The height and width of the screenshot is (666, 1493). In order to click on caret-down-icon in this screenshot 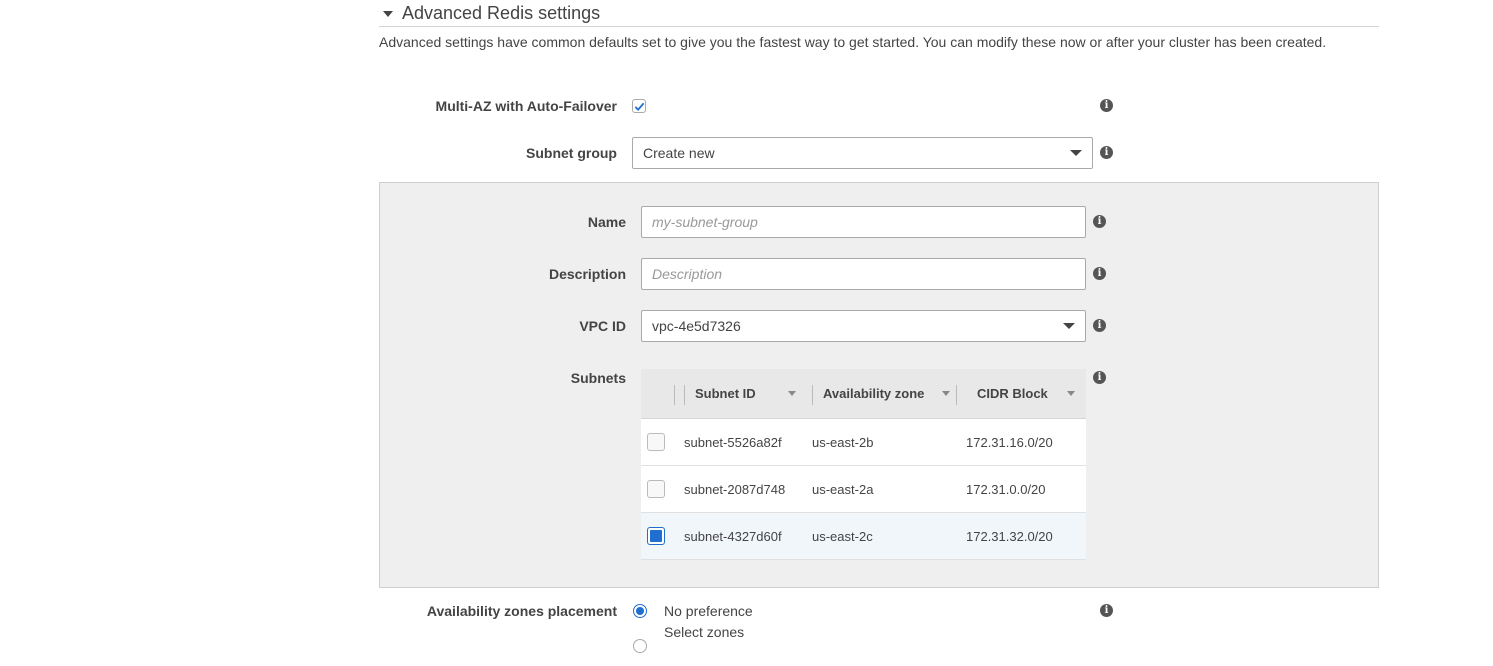, I will do `click(388, 14)`.